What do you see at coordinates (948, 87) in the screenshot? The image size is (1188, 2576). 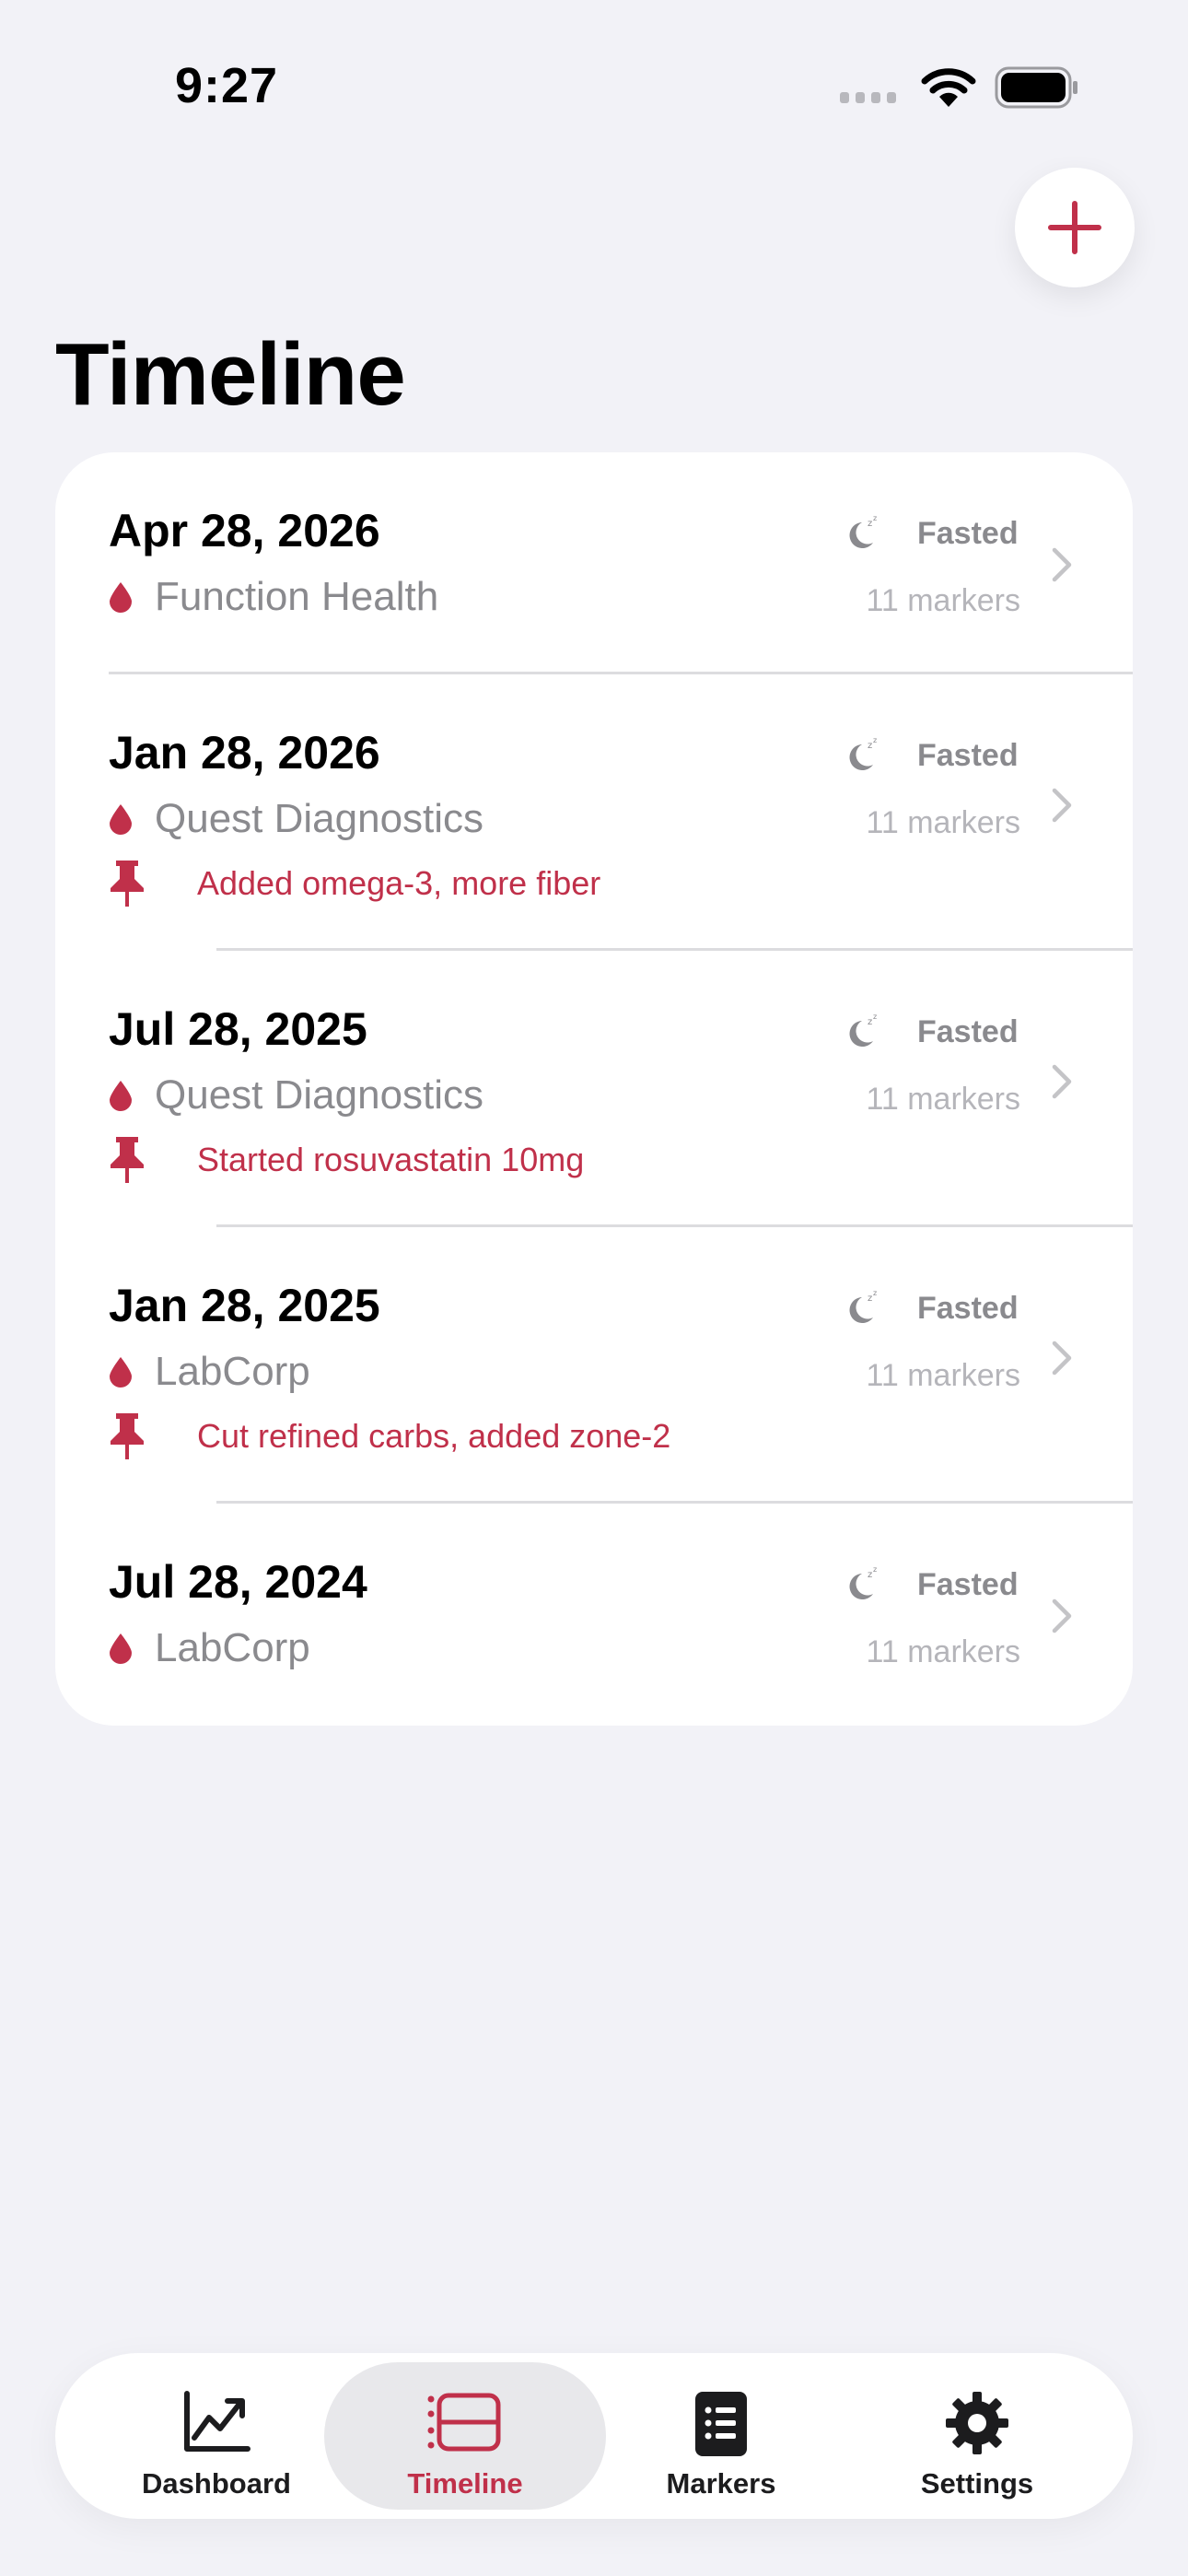 I see `wifi-icon` at bounding box center [948, 87].